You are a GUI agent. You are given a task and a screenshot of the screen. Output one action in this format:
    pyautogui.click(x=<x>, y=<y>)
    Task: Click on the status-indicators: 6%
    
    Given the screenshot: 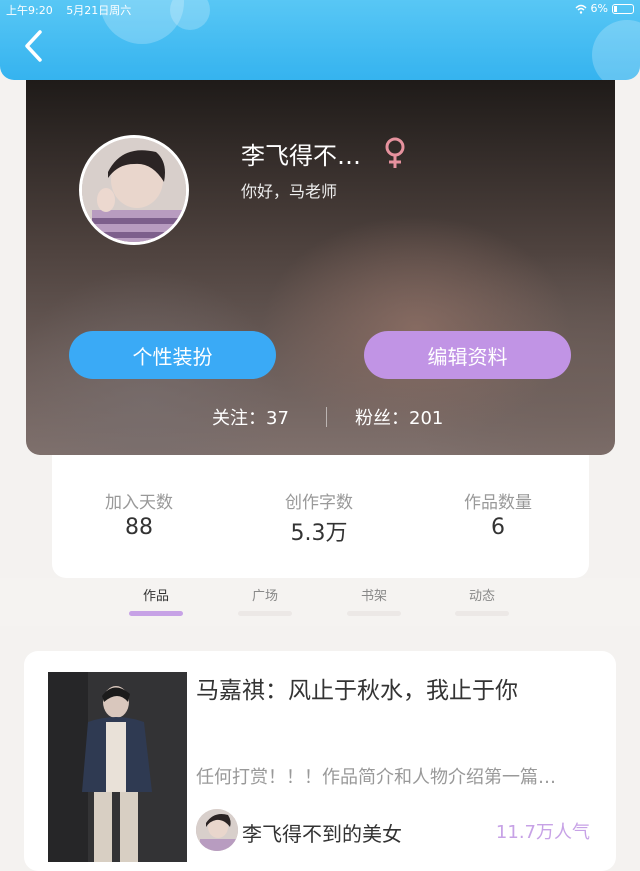 What is the action you would take?
    pyautogui.click(x=604, y=8)
    